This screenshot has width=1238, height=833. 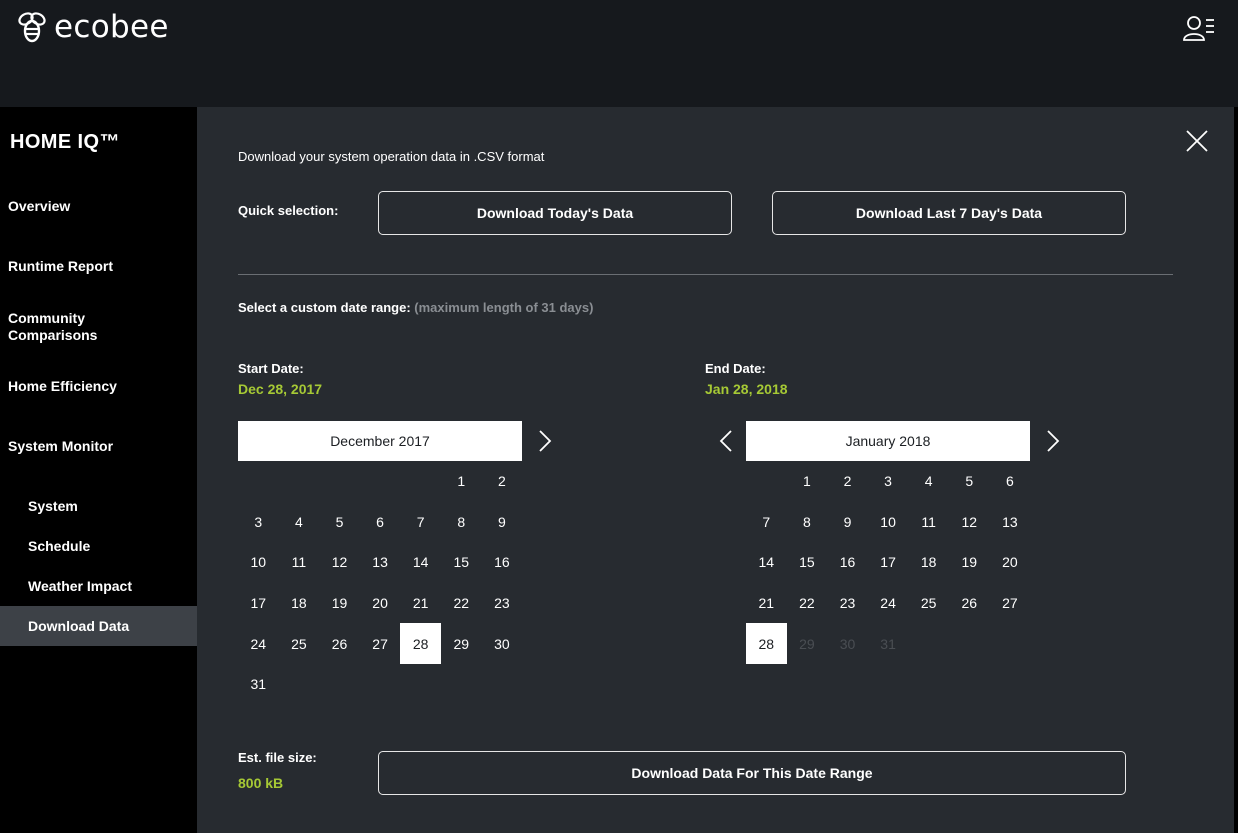 I want to click on end-calendar-day-9: 9, so click(x=847, y=522).